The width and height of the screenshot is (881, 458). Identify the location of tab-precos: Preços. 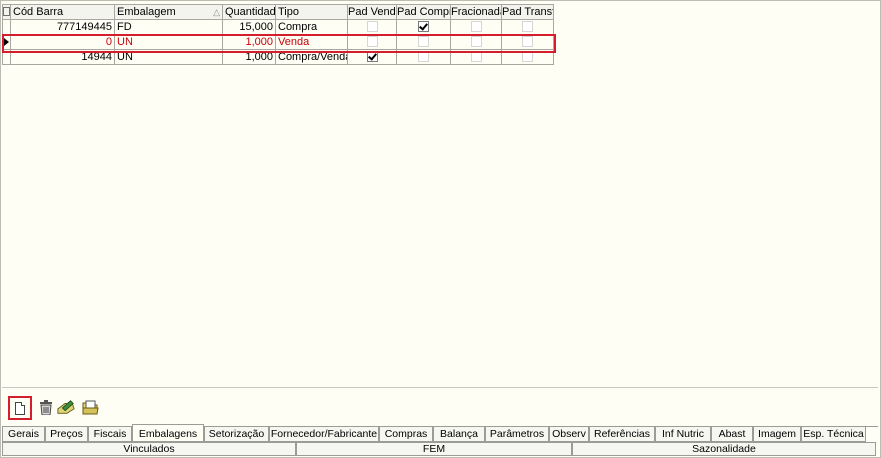
(66, 434).